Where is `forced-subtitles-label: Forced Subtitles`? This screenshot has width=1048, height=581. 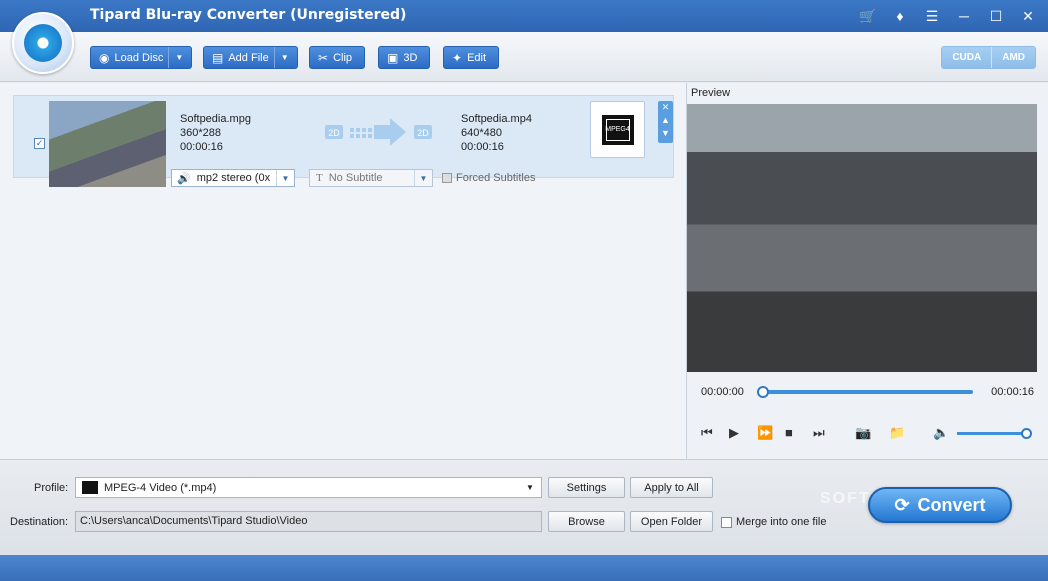 forced-subtitles-label: Forced Subtitles is located at coordinates (496, 178).